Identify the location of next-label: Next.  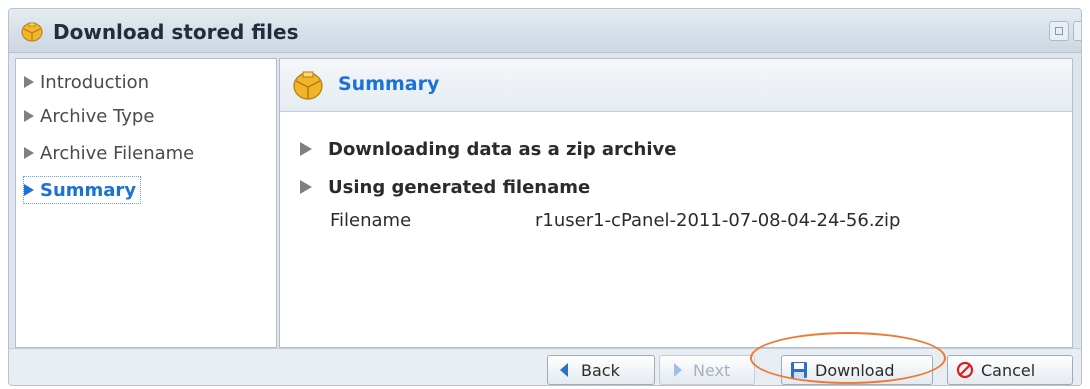
(712, 370).